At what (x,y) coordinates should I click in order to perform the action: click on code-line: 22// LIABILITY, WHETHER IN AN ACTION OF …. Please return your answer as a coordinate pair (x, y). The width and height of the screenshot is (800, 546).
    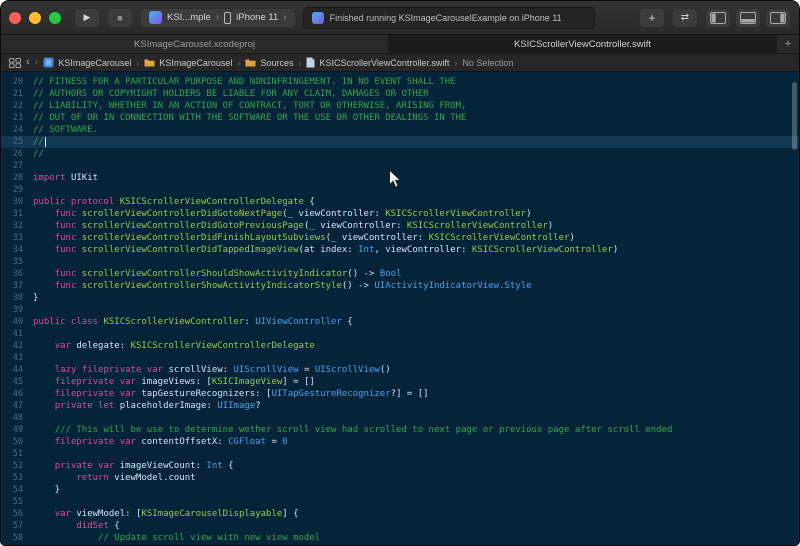
    Looking at the image, I should click on (400, 106).